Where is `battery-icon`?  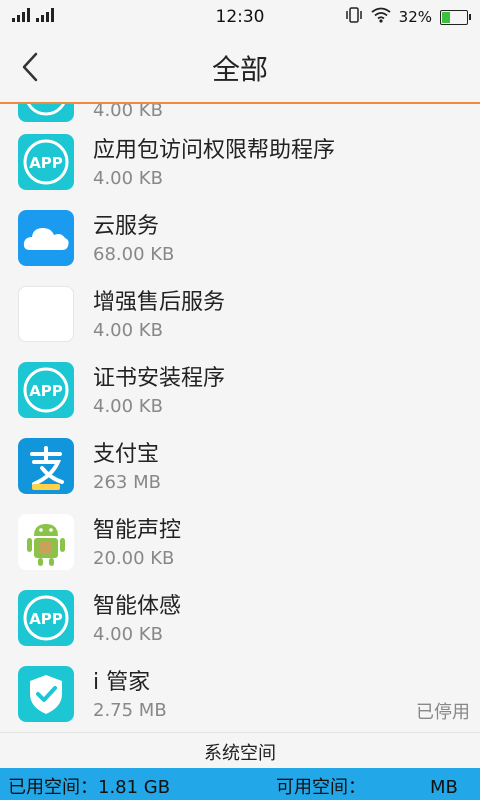
battery-icon is located at coordinates (455, 17).